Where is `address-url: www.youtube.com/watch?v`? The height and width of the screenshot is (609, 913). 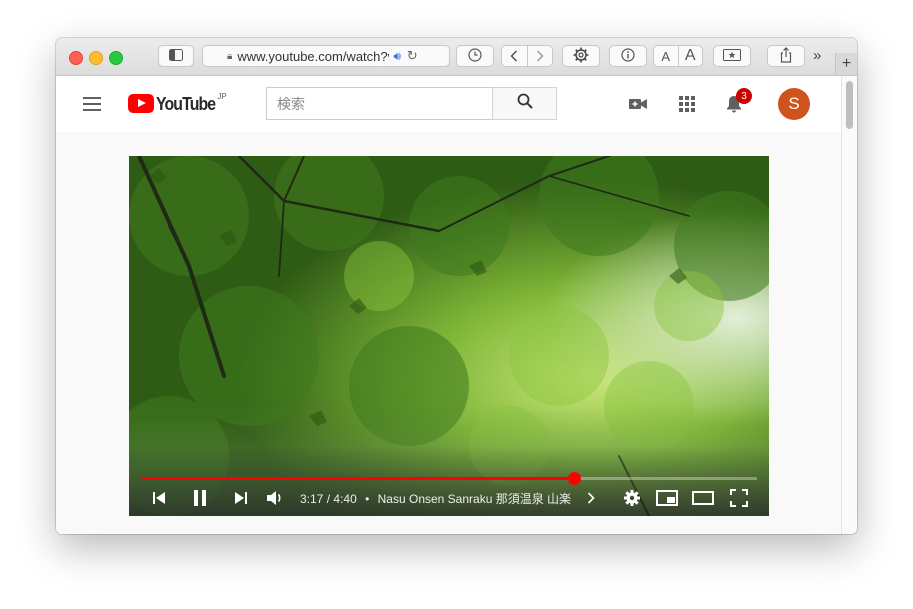 address-url: www.youtube.com/watch?v is located at coordinates (313, 56).